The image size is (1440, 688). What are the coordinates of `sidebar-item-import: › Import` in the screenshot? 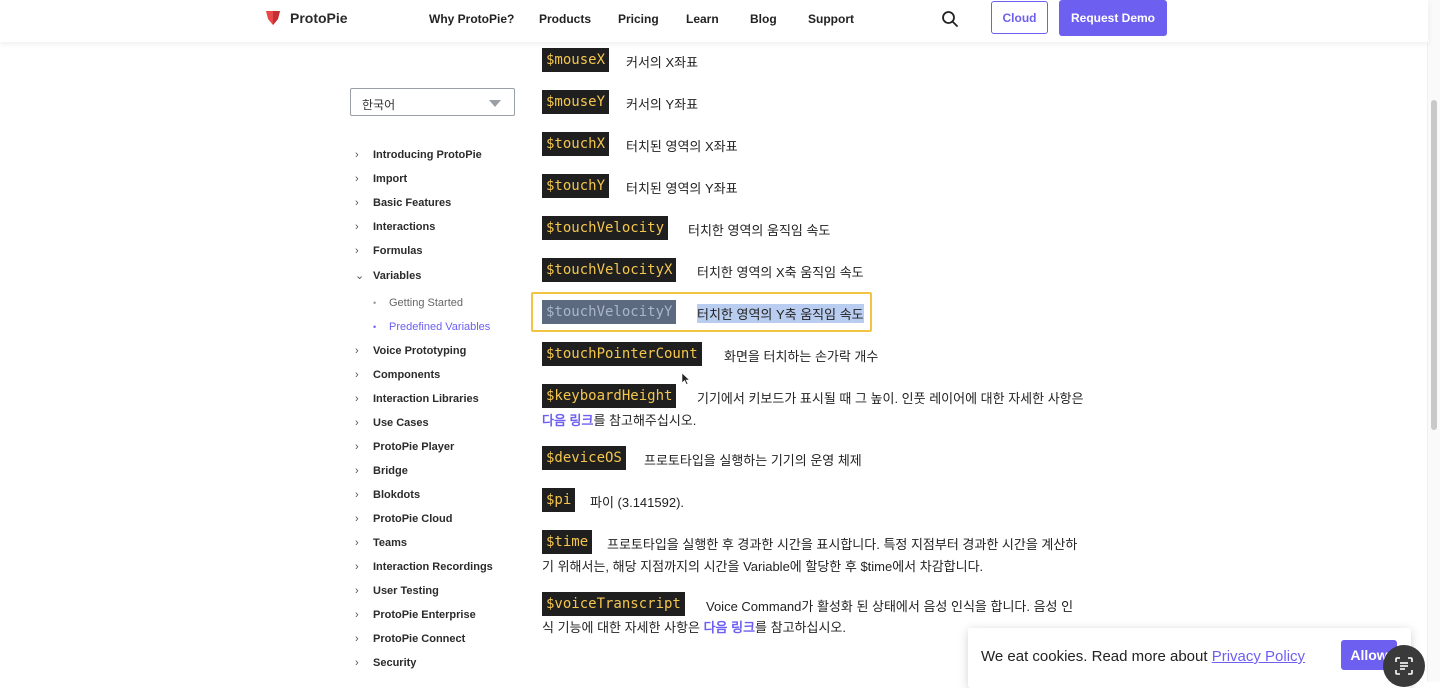 It's located at (381, 181).